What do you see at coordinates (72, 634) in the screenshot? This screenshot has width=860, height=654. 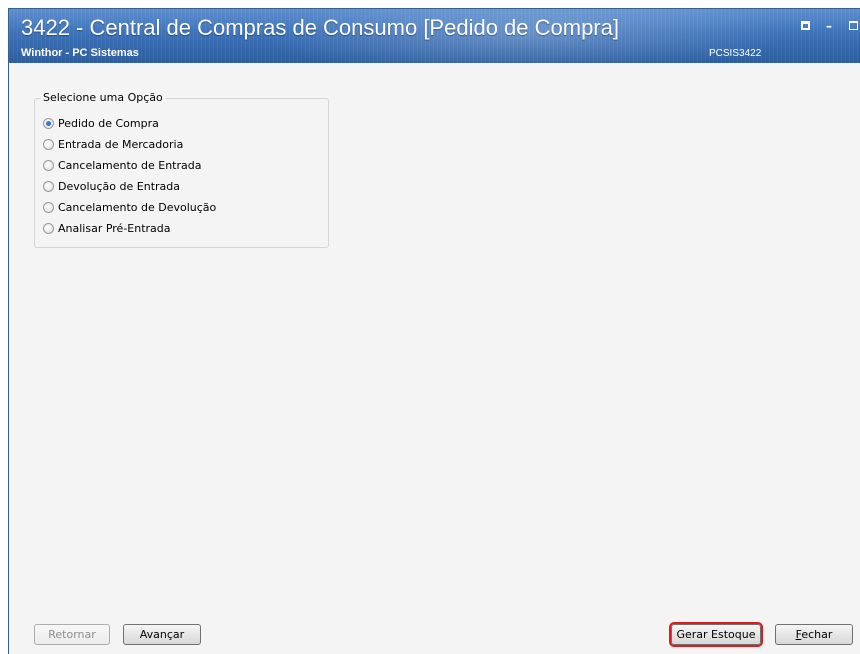 I see `retornar-button: Retornar` at bounding box center [72, 634].